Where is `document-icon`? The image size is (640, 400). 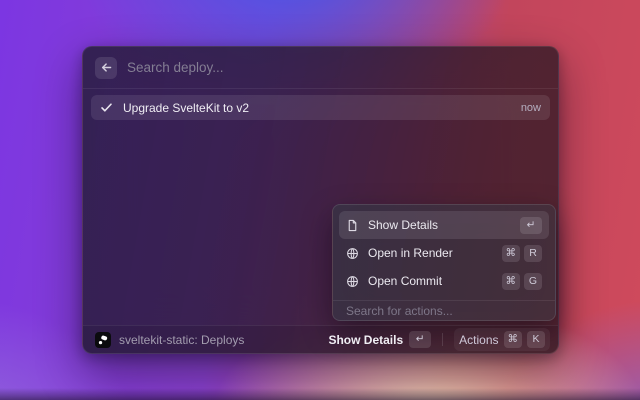
document-icon is located at coordinates (352, 225).